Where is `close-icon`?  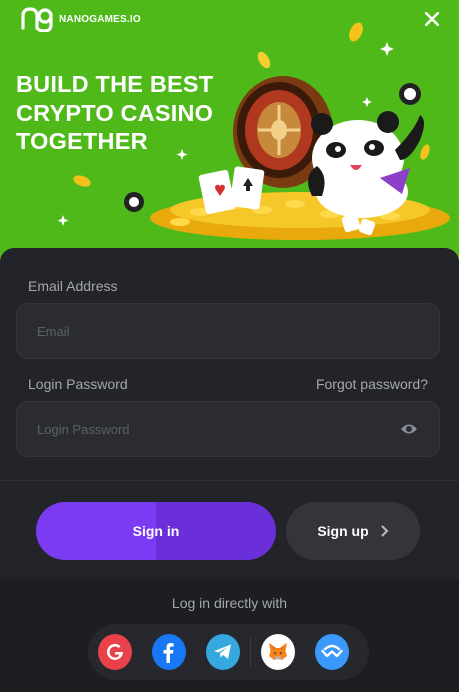 close-icon is located at coordinates (432, 19).